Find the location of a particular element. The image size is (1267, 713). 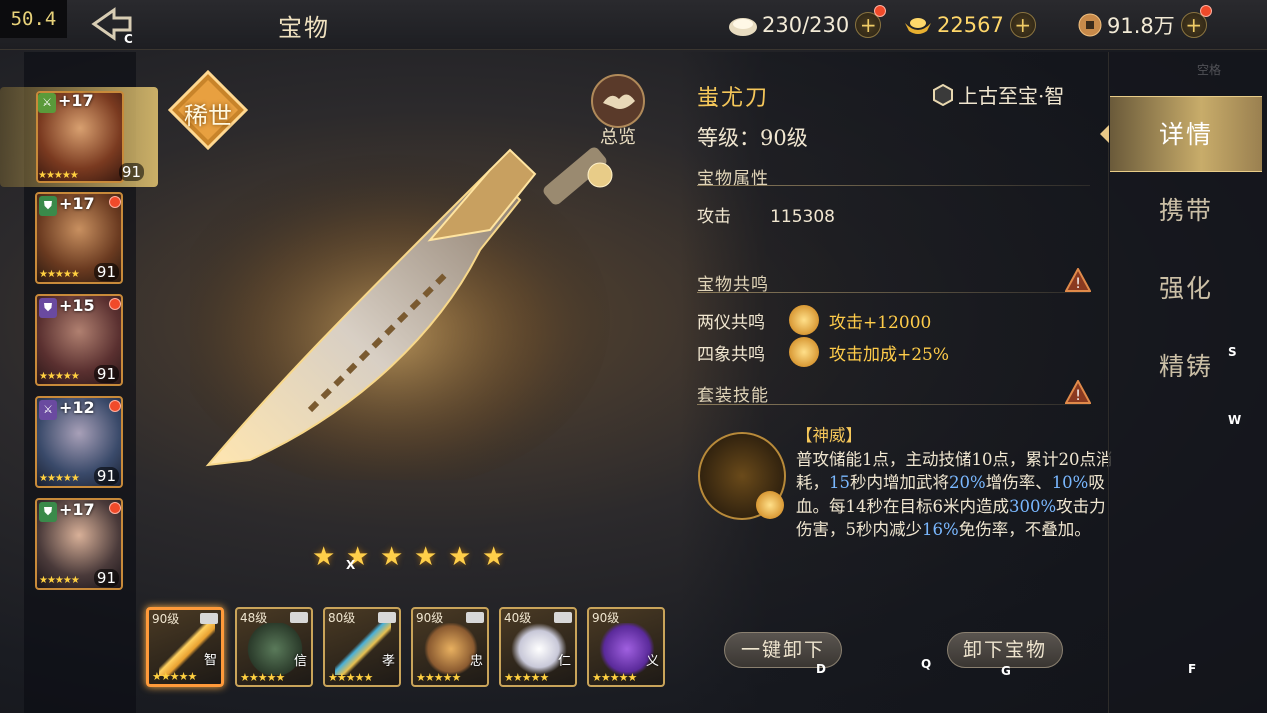

attack-label: 攻击 is located at coordinates (714, 217).